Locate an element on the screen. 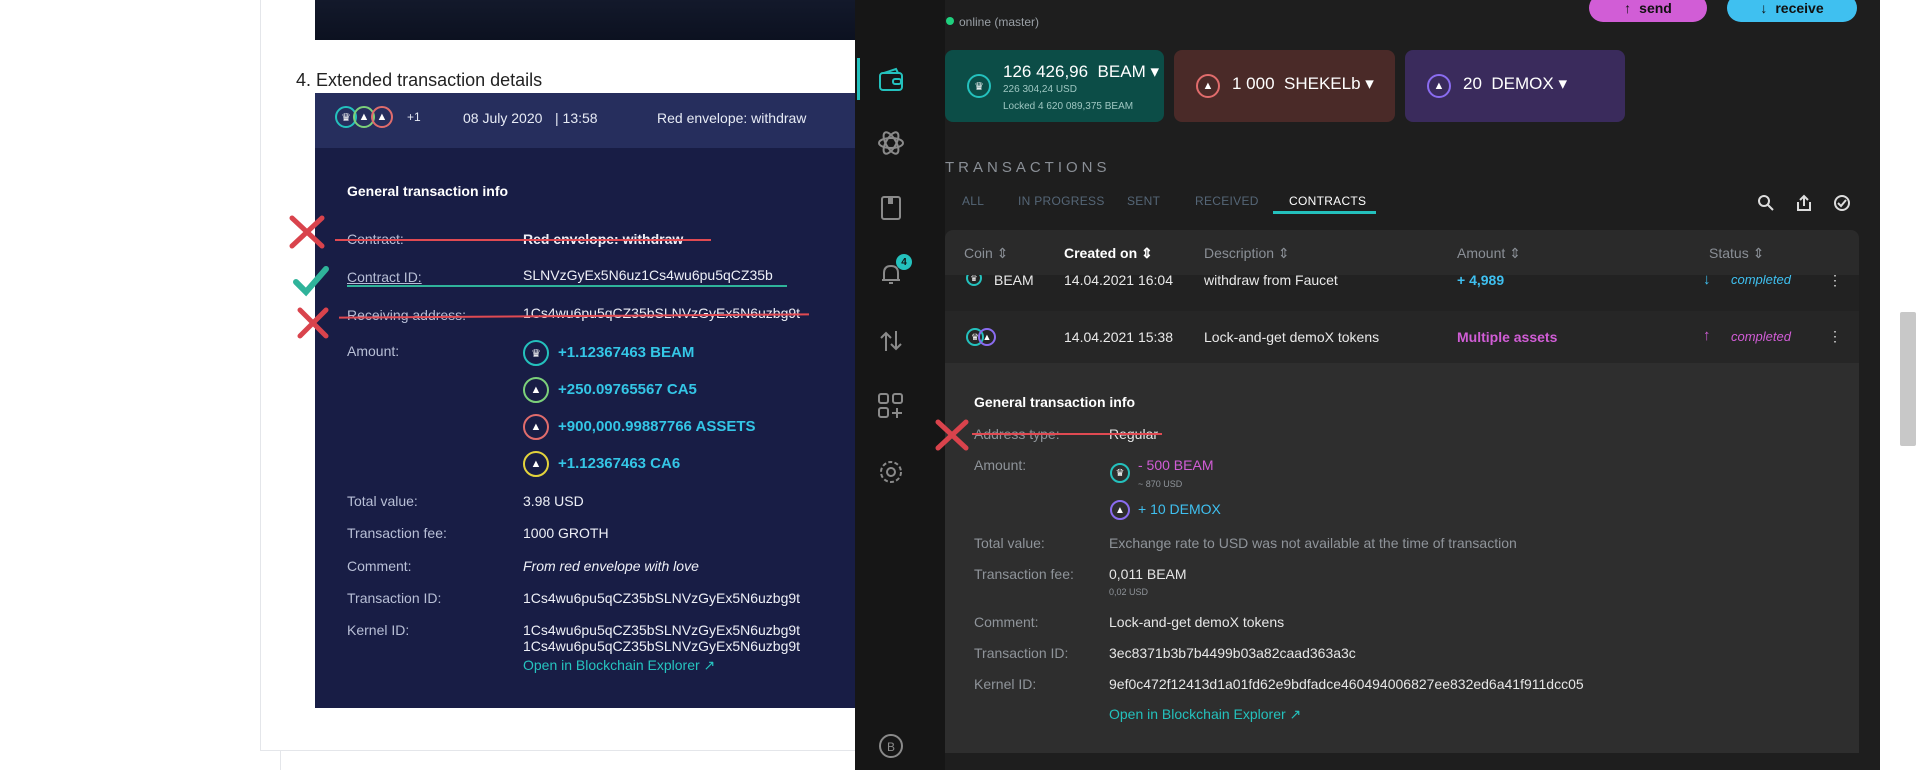 The image size is (1920, 770). contract-id-value: SLNVzGyEx5N6uz1Cs4wu6pu5qCZ35b is located at coordinates (648, 275).